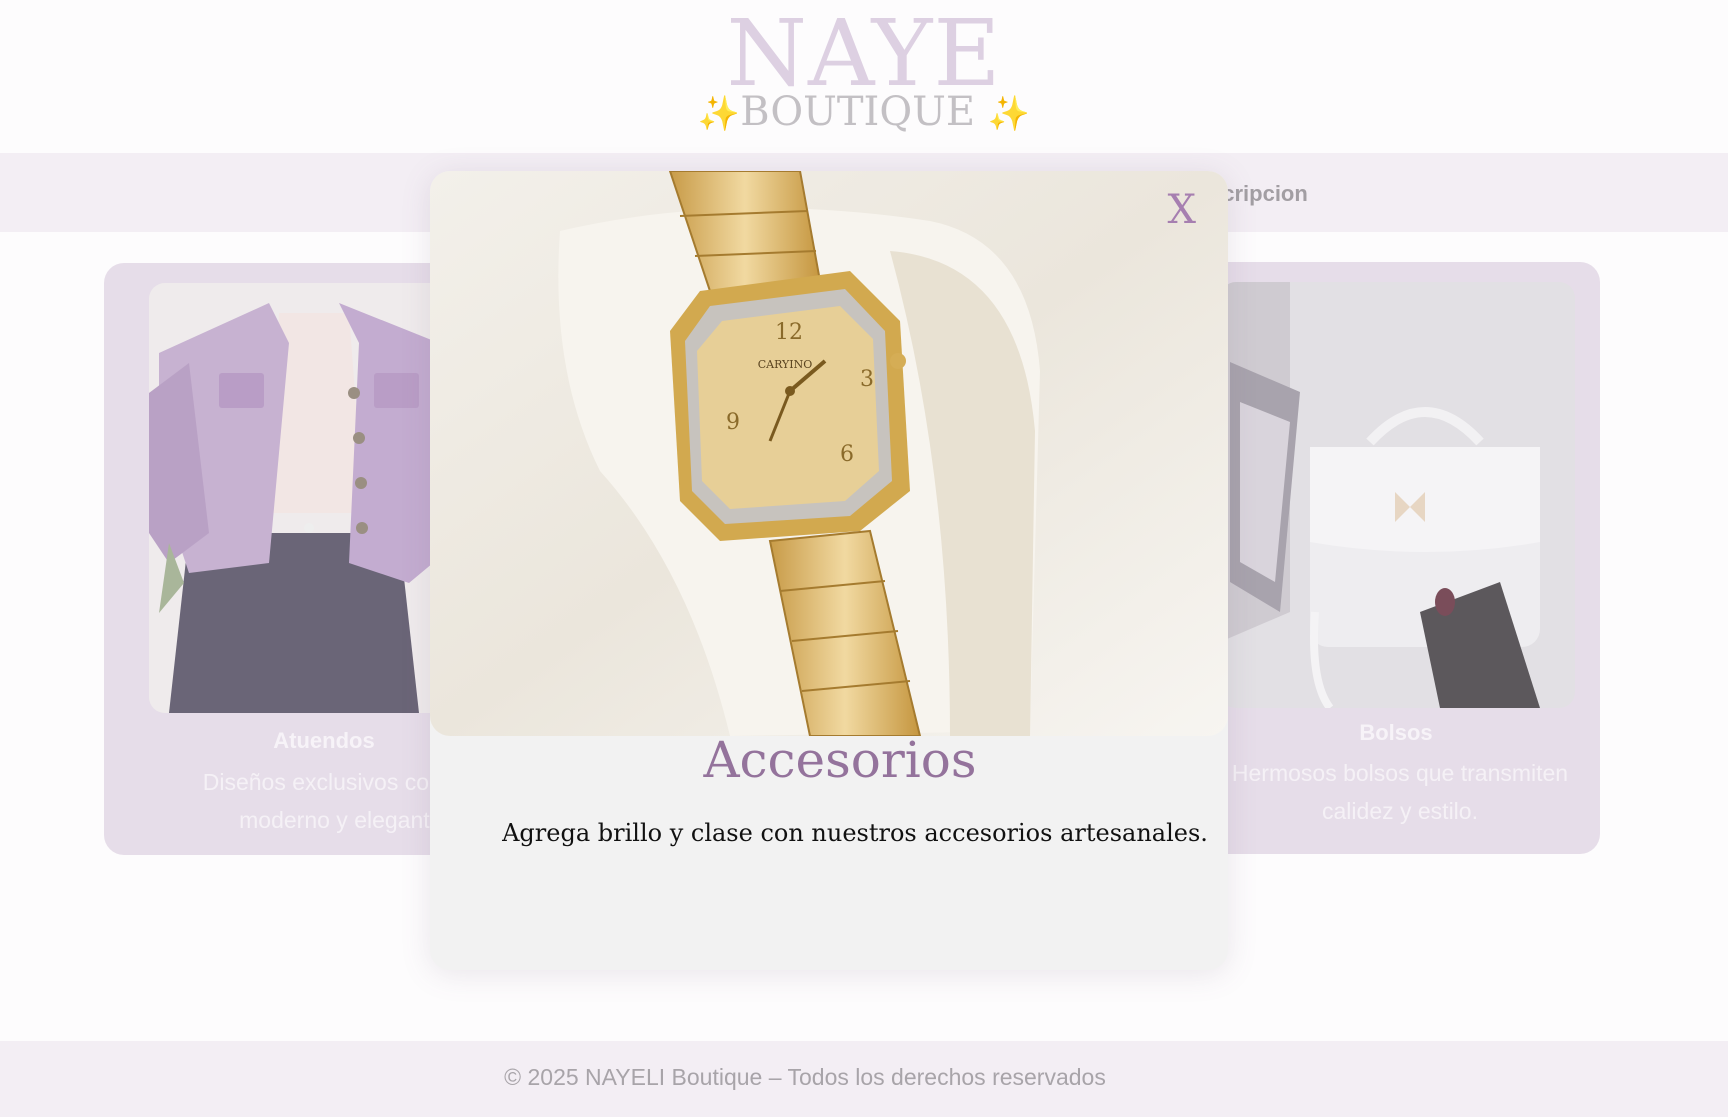  Describe the element at coordinates (324, 740) in the screenshot. I see `card-title: Atuendos` at that location.